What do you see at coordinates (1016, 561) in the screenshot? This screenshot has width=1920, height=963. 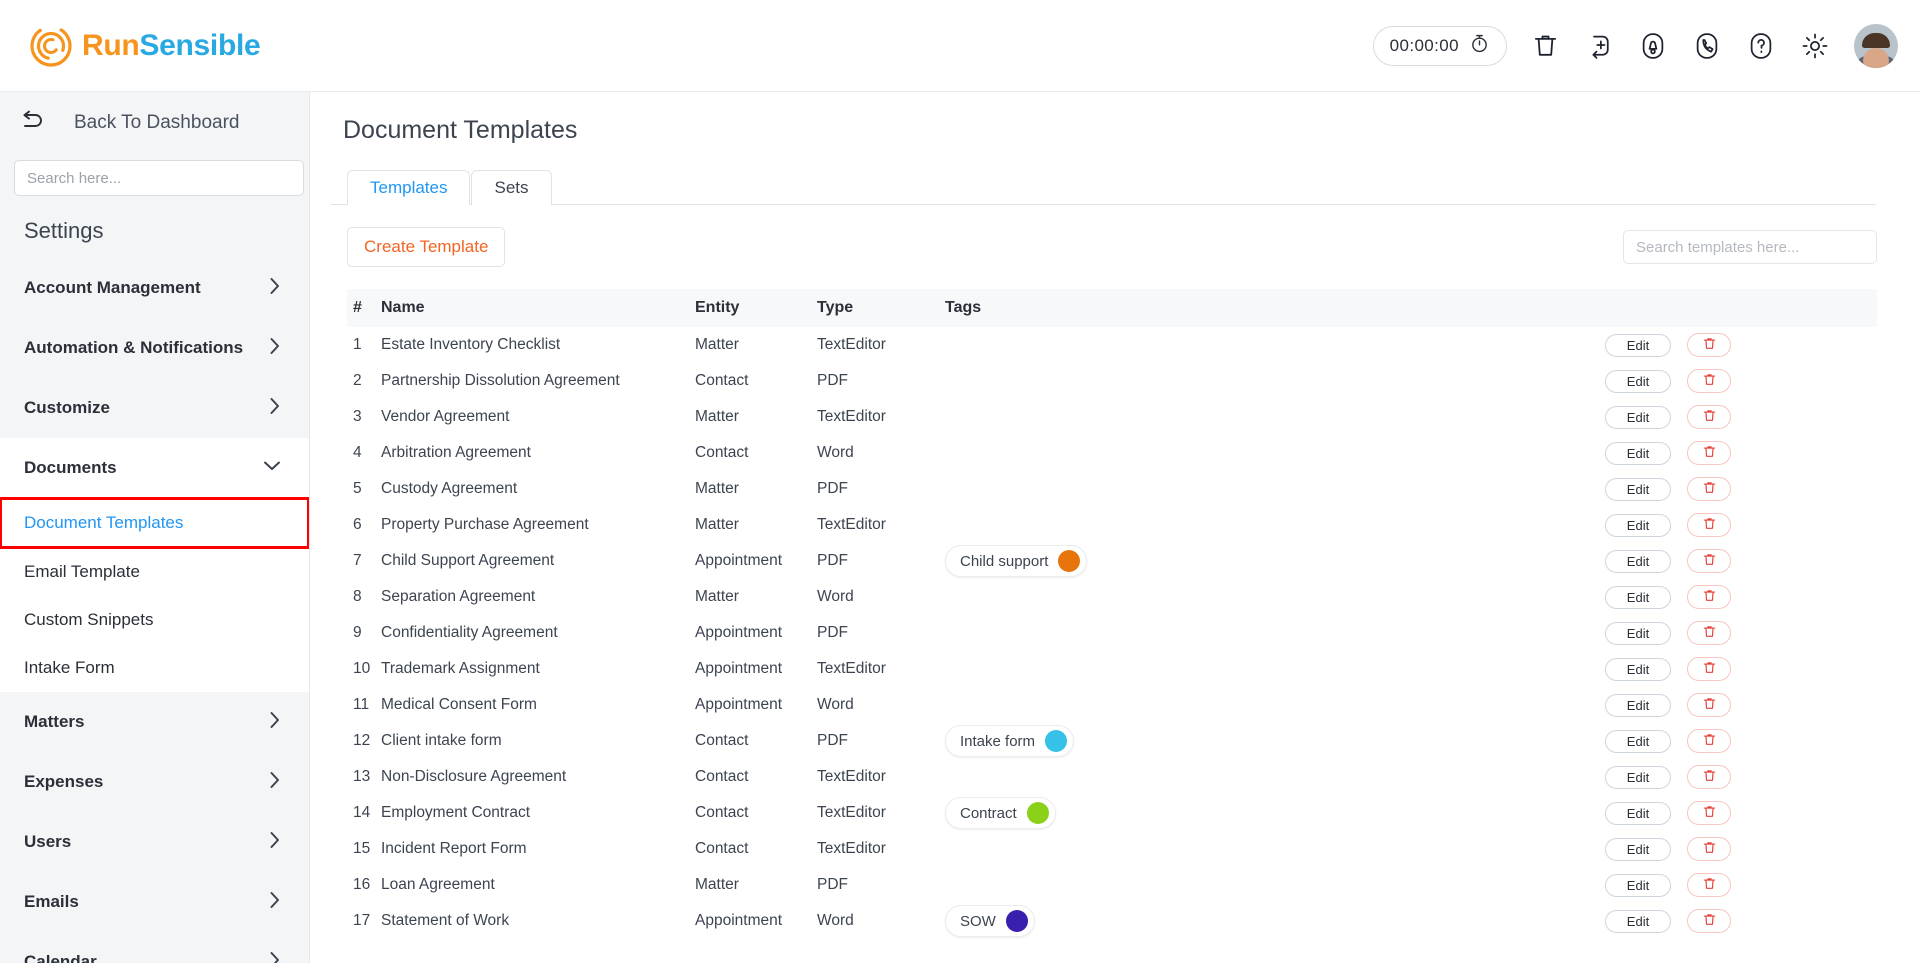 I see `tag-chip: Child support` at bounding box center [1016, 561].